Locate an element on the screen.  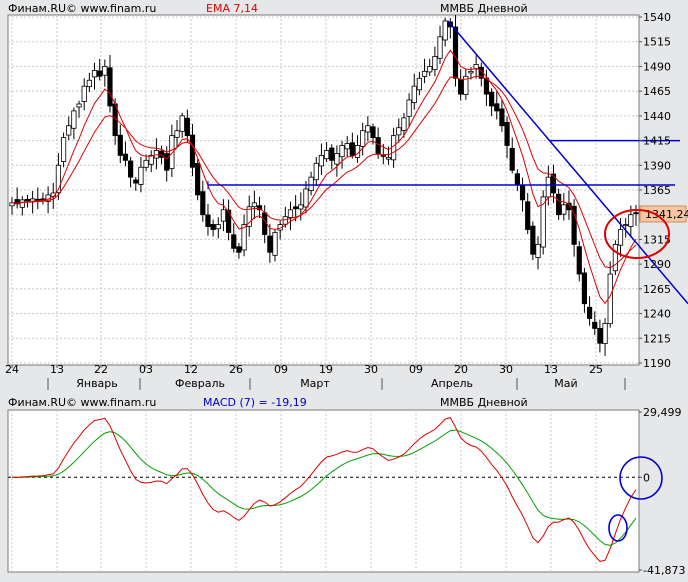
macd-y-tick-label: 29,499 is located at coordinates (662, 412).